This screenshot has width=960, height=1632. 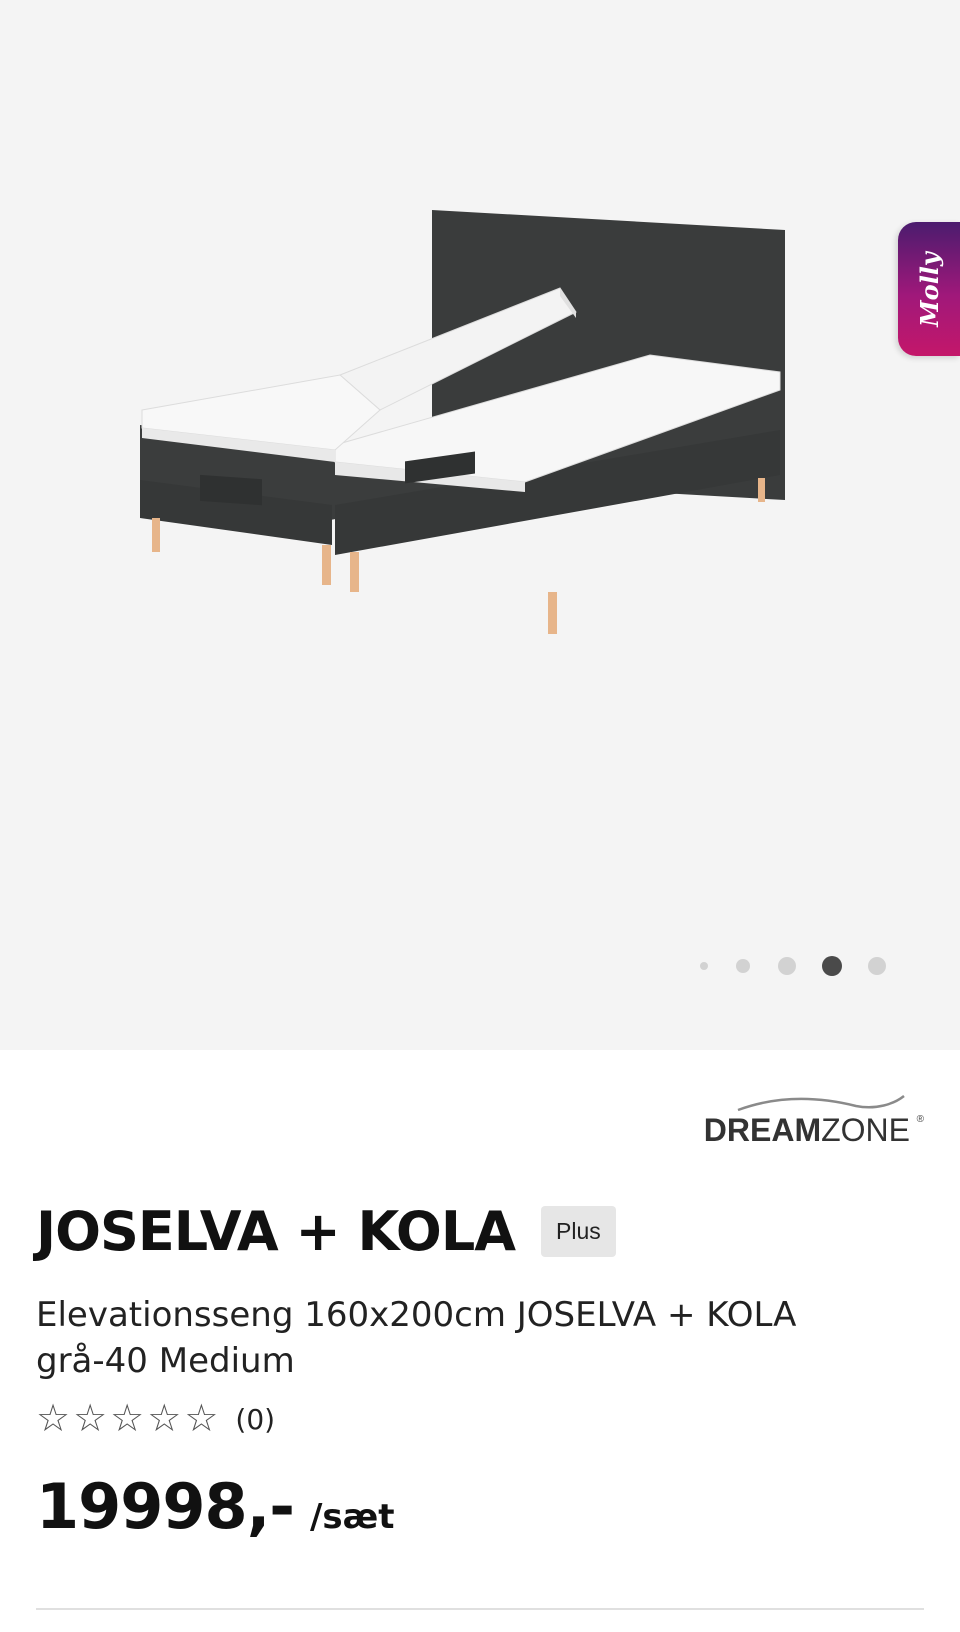 I want to click on price-row: 19998,- /sæt, so click(x=215, y=1506).